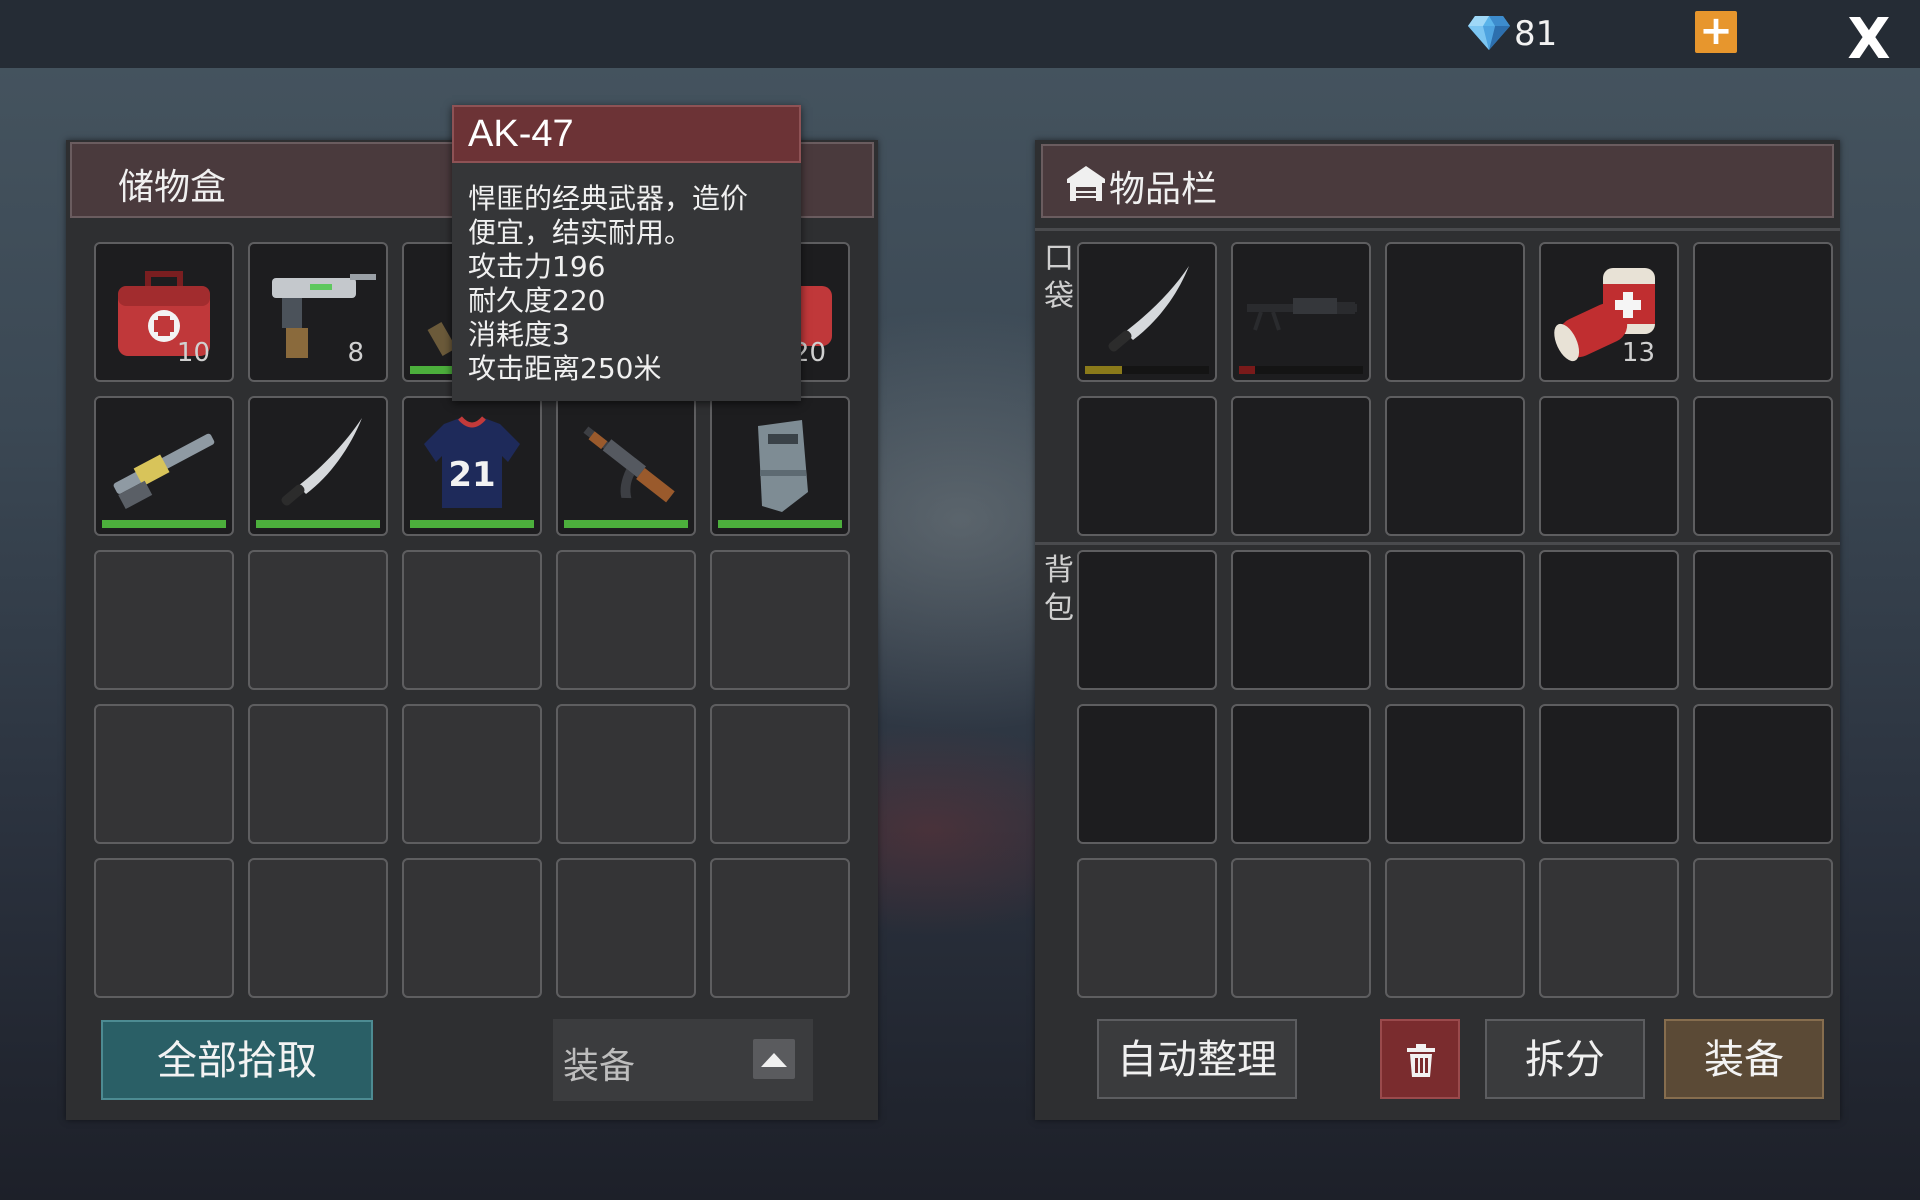 This screenshot has width=1920, height=1200. Describe the element at coordinates (1059, 277) in the screenshot. I see `pocket-label: 口 袋` at that location.